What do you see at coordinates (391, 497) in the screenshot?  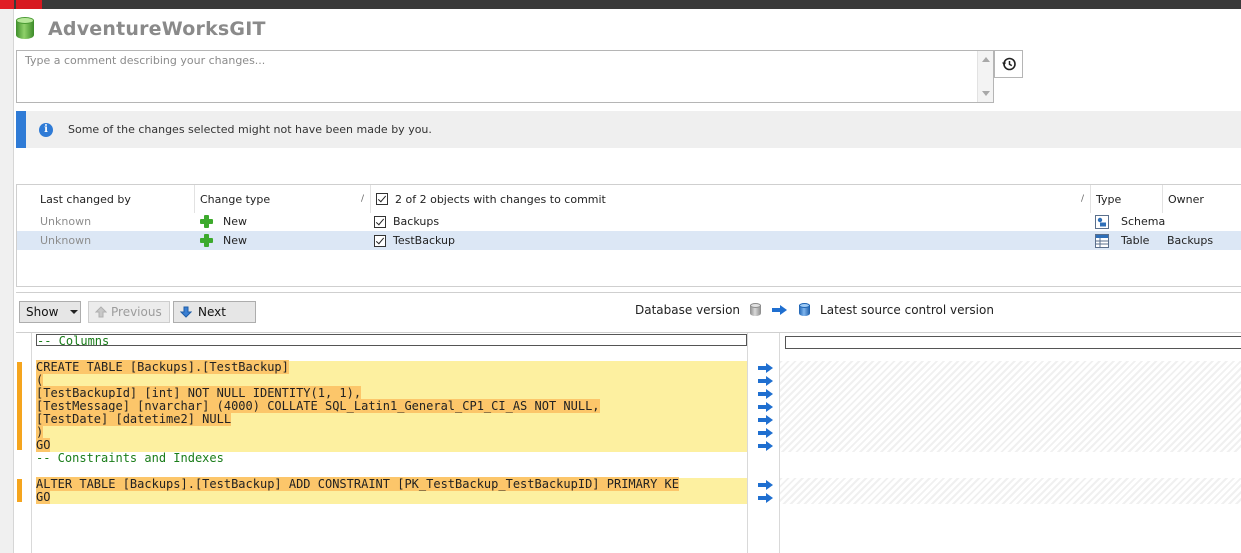 I see `code-line: GO` at bounding box center [391, 497].